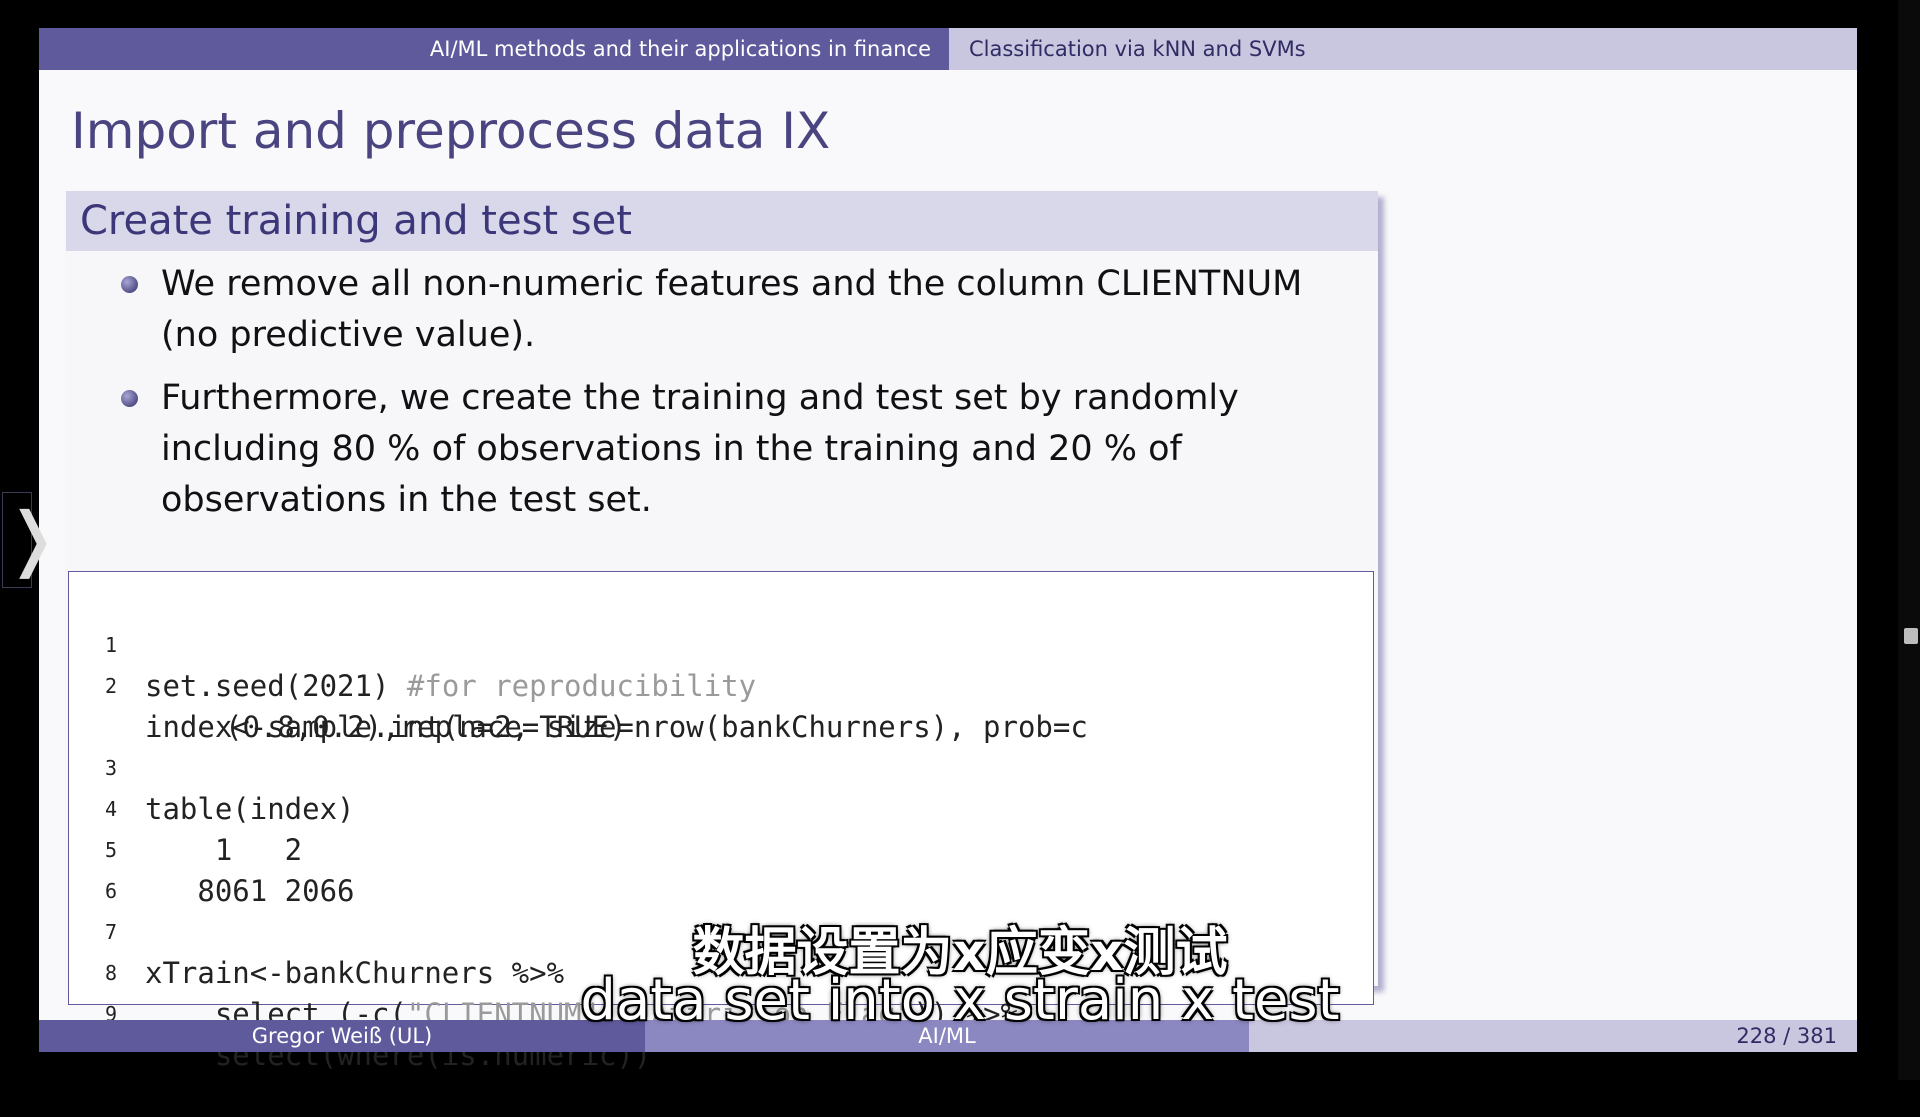  Describe the element at coordinates (348, 705) in the screenshot. I see `code-line-continuation: (0.8,0.2),replace=TRUE)` at that location.